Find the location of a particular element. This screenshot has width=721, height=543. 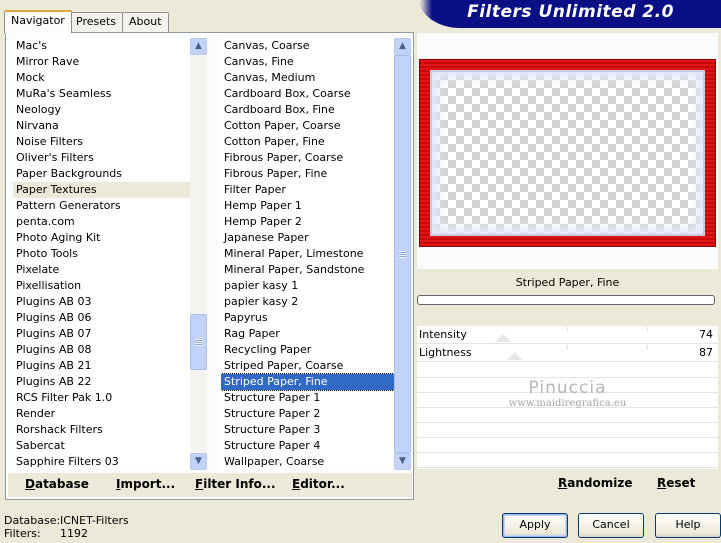

reset-button: Reset is located at coordinates (676, 483).